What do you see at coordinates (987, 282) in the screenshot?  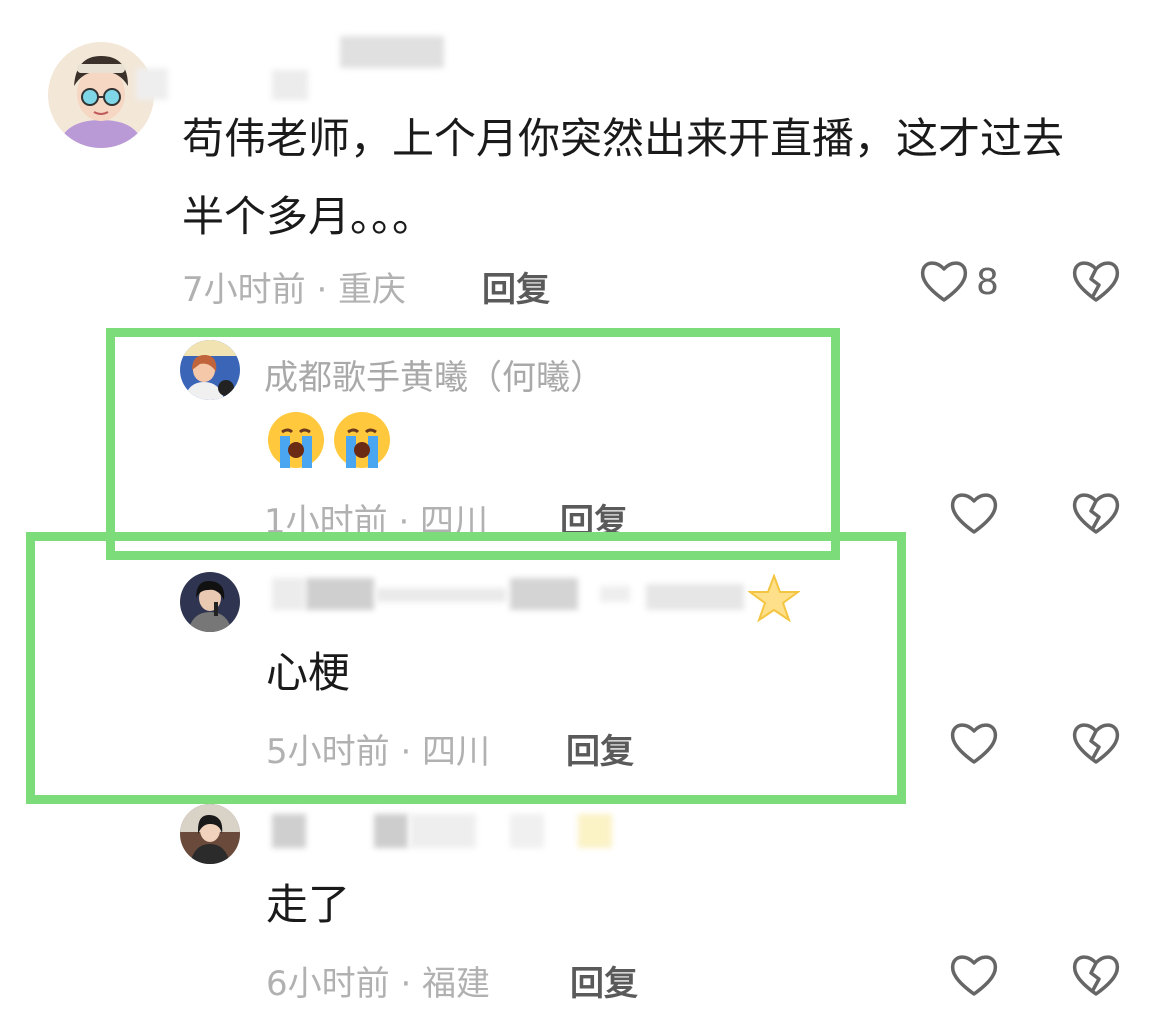 I see `like-count: 8` at bounding box center [987, 282].